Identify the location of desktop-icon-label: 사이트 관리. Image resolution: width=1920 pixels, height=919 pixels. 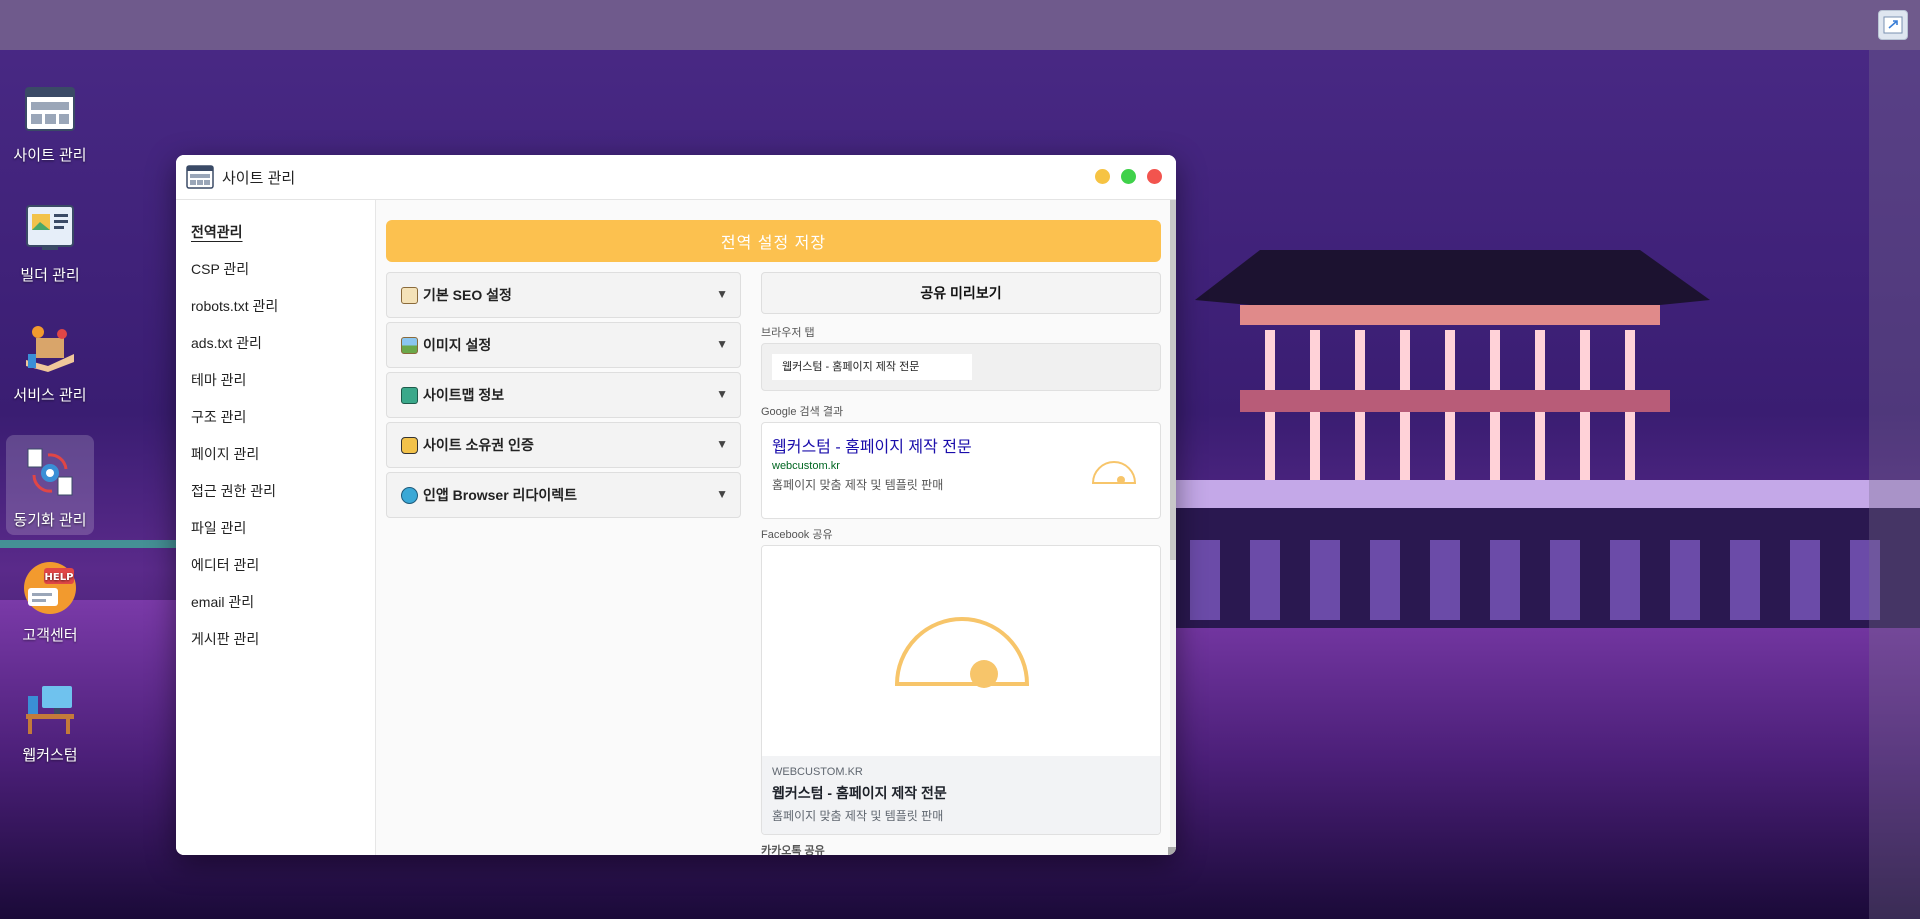
(50, 155).